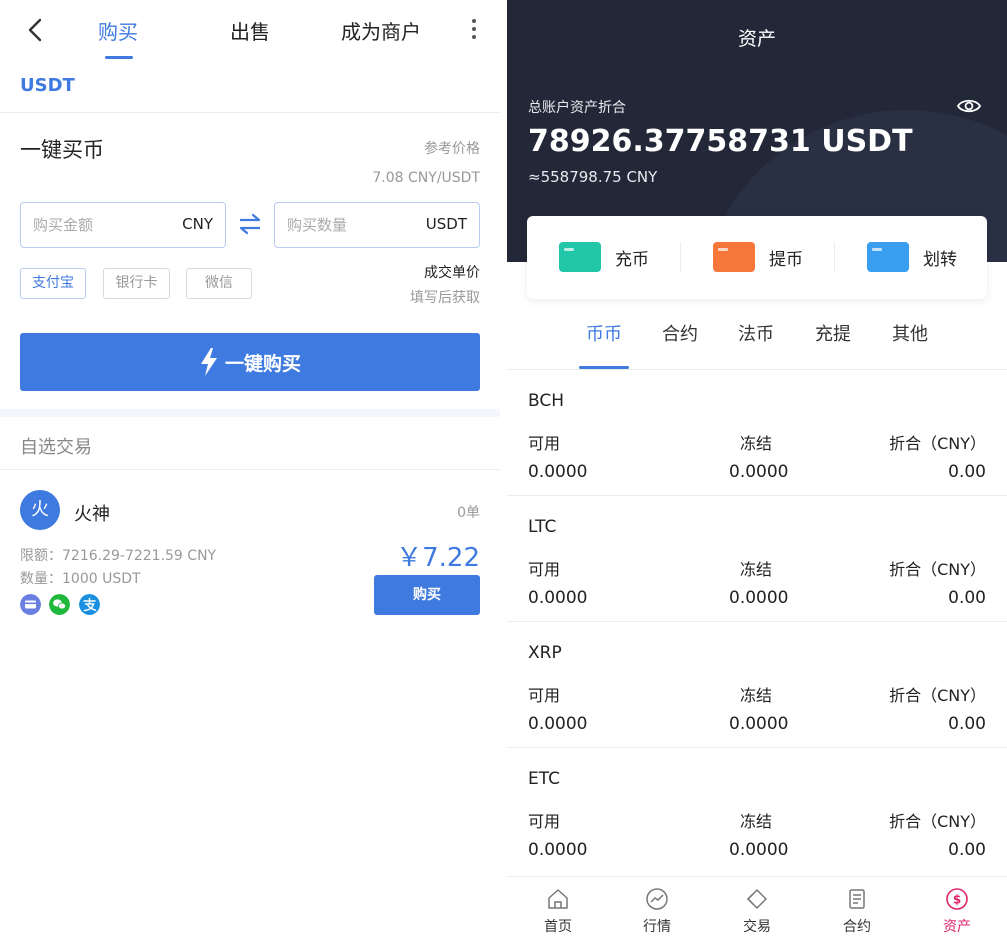 The height and width of the screenshot is (940, 1007). Describe the element at coordinates (734, 257) in the screenshot. I see `withdraw-icon` at that location.